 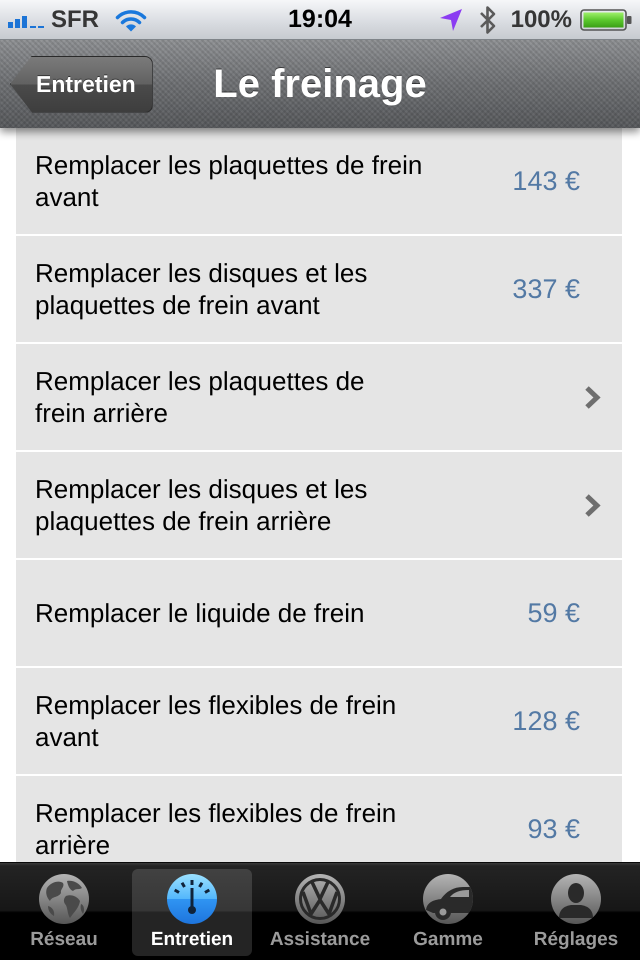 I want to click on wifi-icon, so click(x=131, y=20).